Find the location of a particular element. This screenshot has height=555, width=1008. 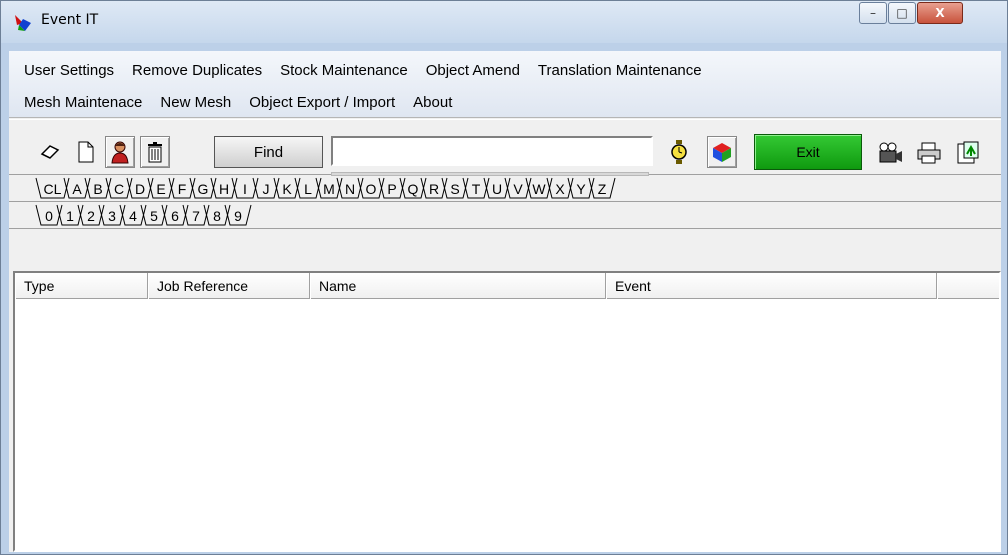

tab-label: 1 is located at coordinates (70, 216).